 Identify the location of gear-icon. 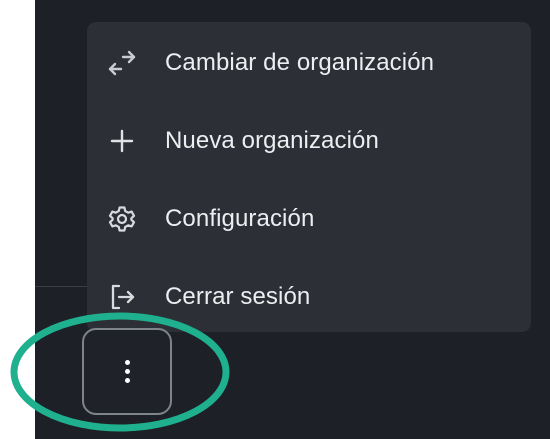
(122, 219).